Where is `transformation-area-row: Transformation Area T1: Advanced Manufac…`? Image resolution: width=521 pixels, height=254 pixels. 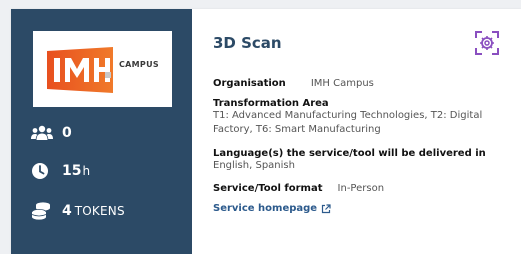
transformation-area-row: Transformation Area T1: Advanced Manufac… is located at coordinates (358, 117).